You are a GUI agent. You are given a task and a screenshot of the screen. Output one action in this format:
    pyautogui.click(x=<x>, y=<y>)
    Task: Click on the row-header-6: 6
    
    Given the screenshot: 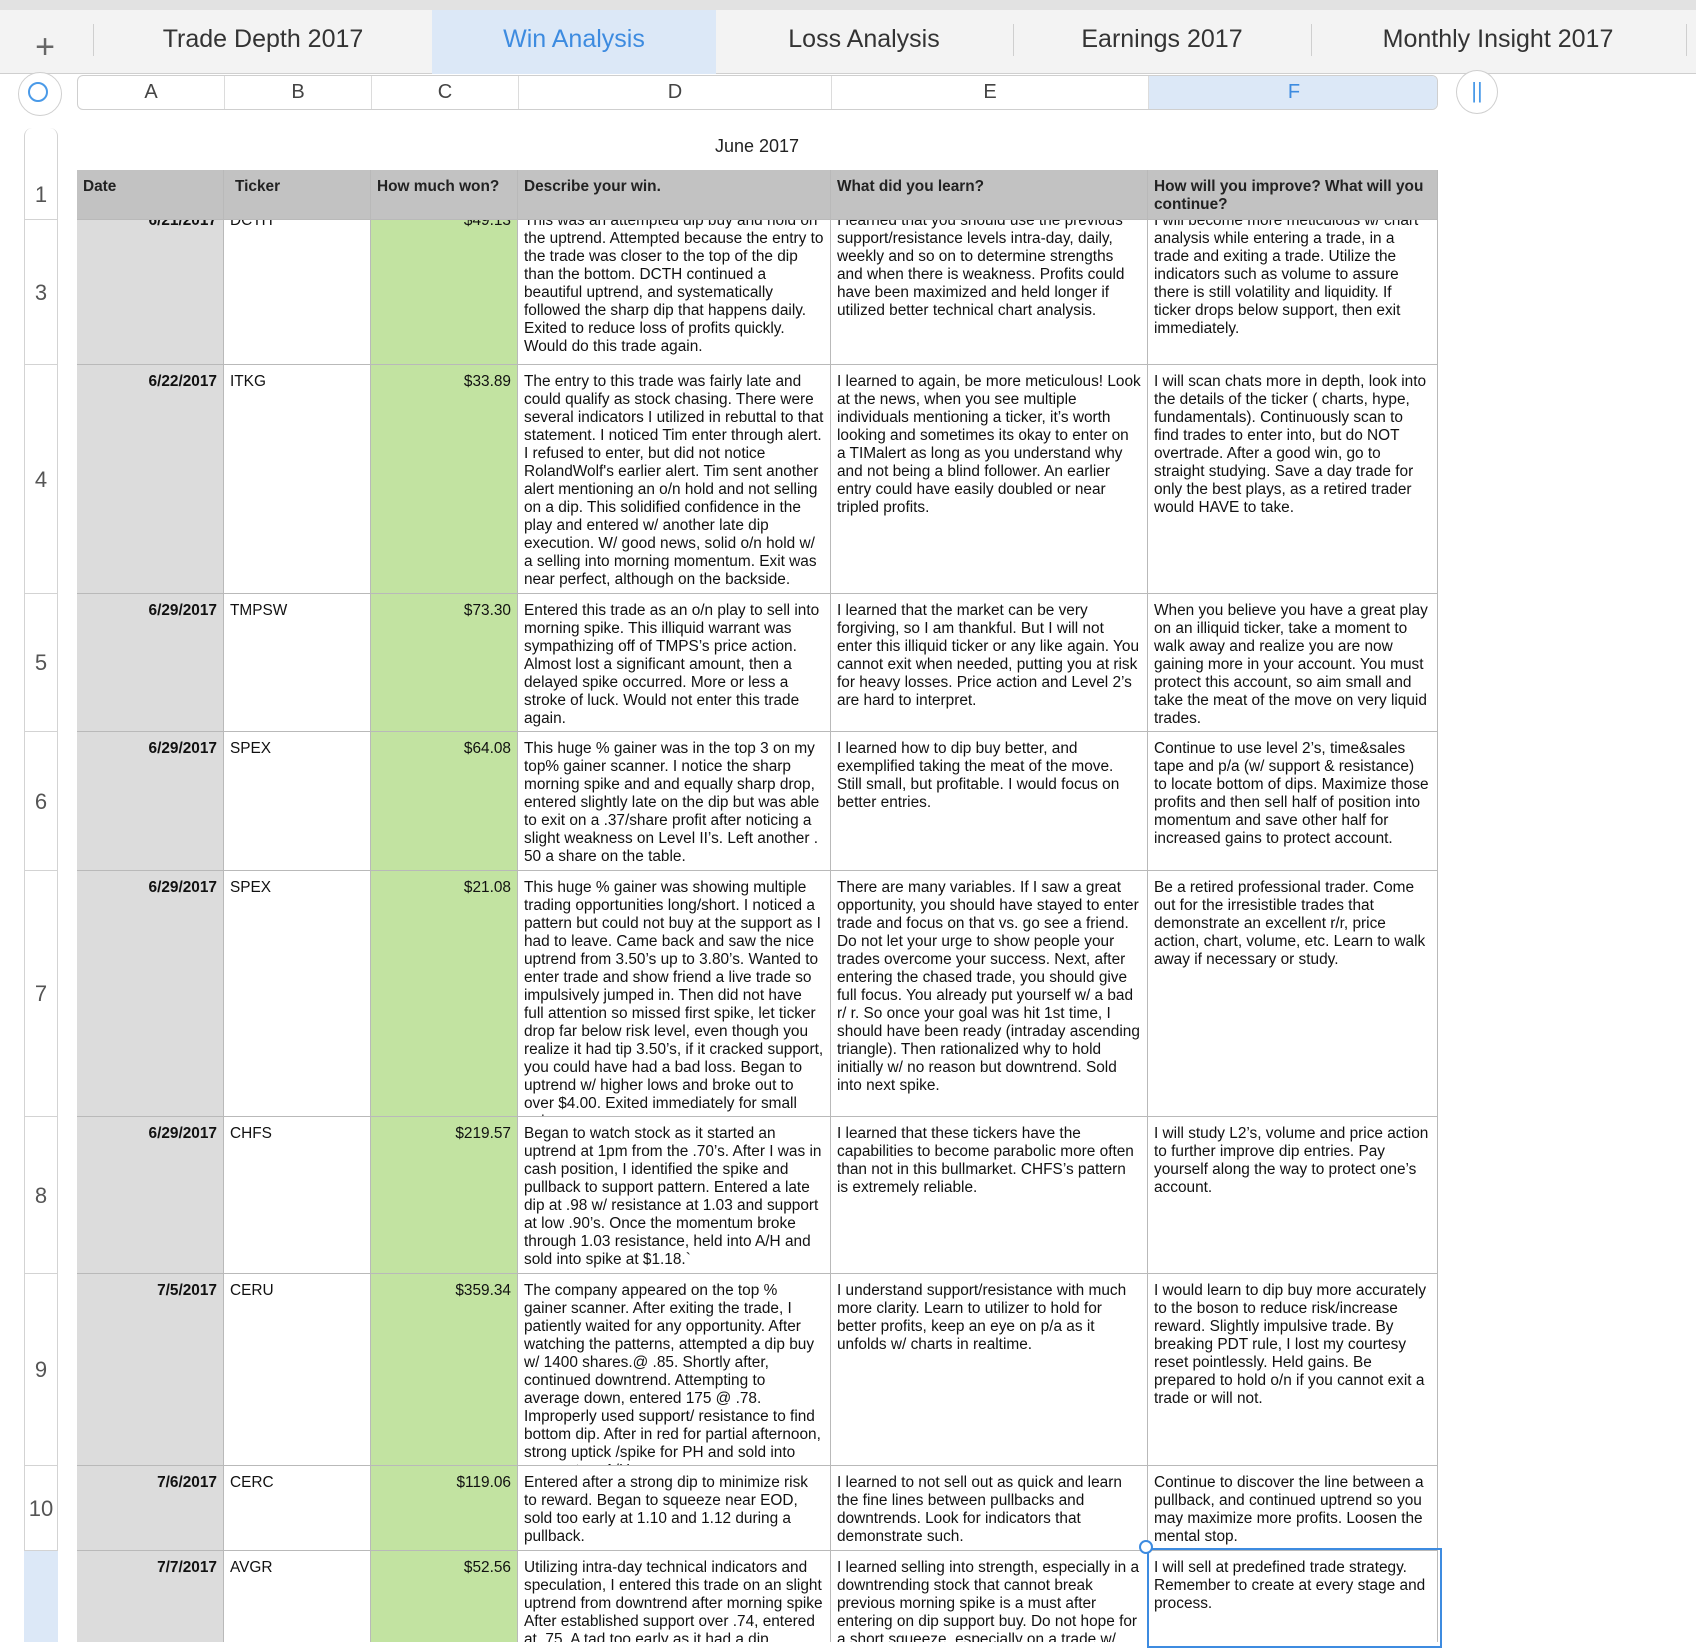 What is the action you would take?
    pyautogui.click(x=41, y=801)
    